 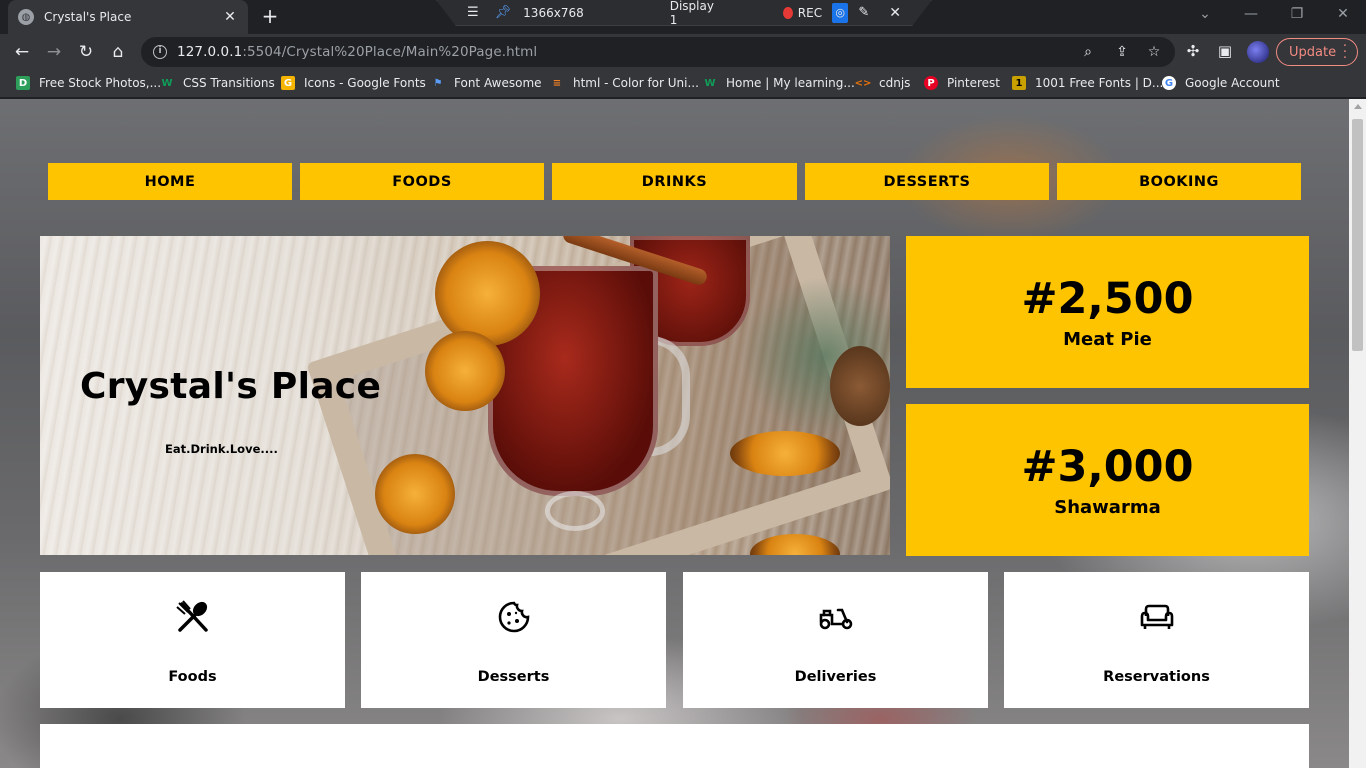 I want to click on back-icon: ←, so click(x=22, y=52).